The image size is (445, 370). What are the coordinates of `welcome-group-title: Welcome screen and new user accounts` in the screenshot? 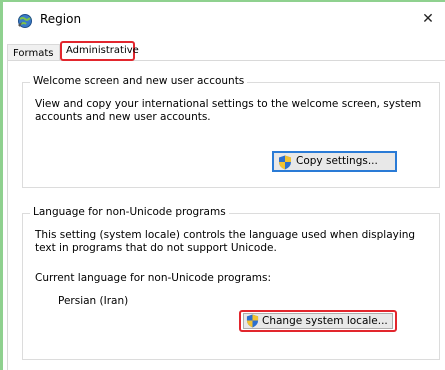 It's located at (139, 81).